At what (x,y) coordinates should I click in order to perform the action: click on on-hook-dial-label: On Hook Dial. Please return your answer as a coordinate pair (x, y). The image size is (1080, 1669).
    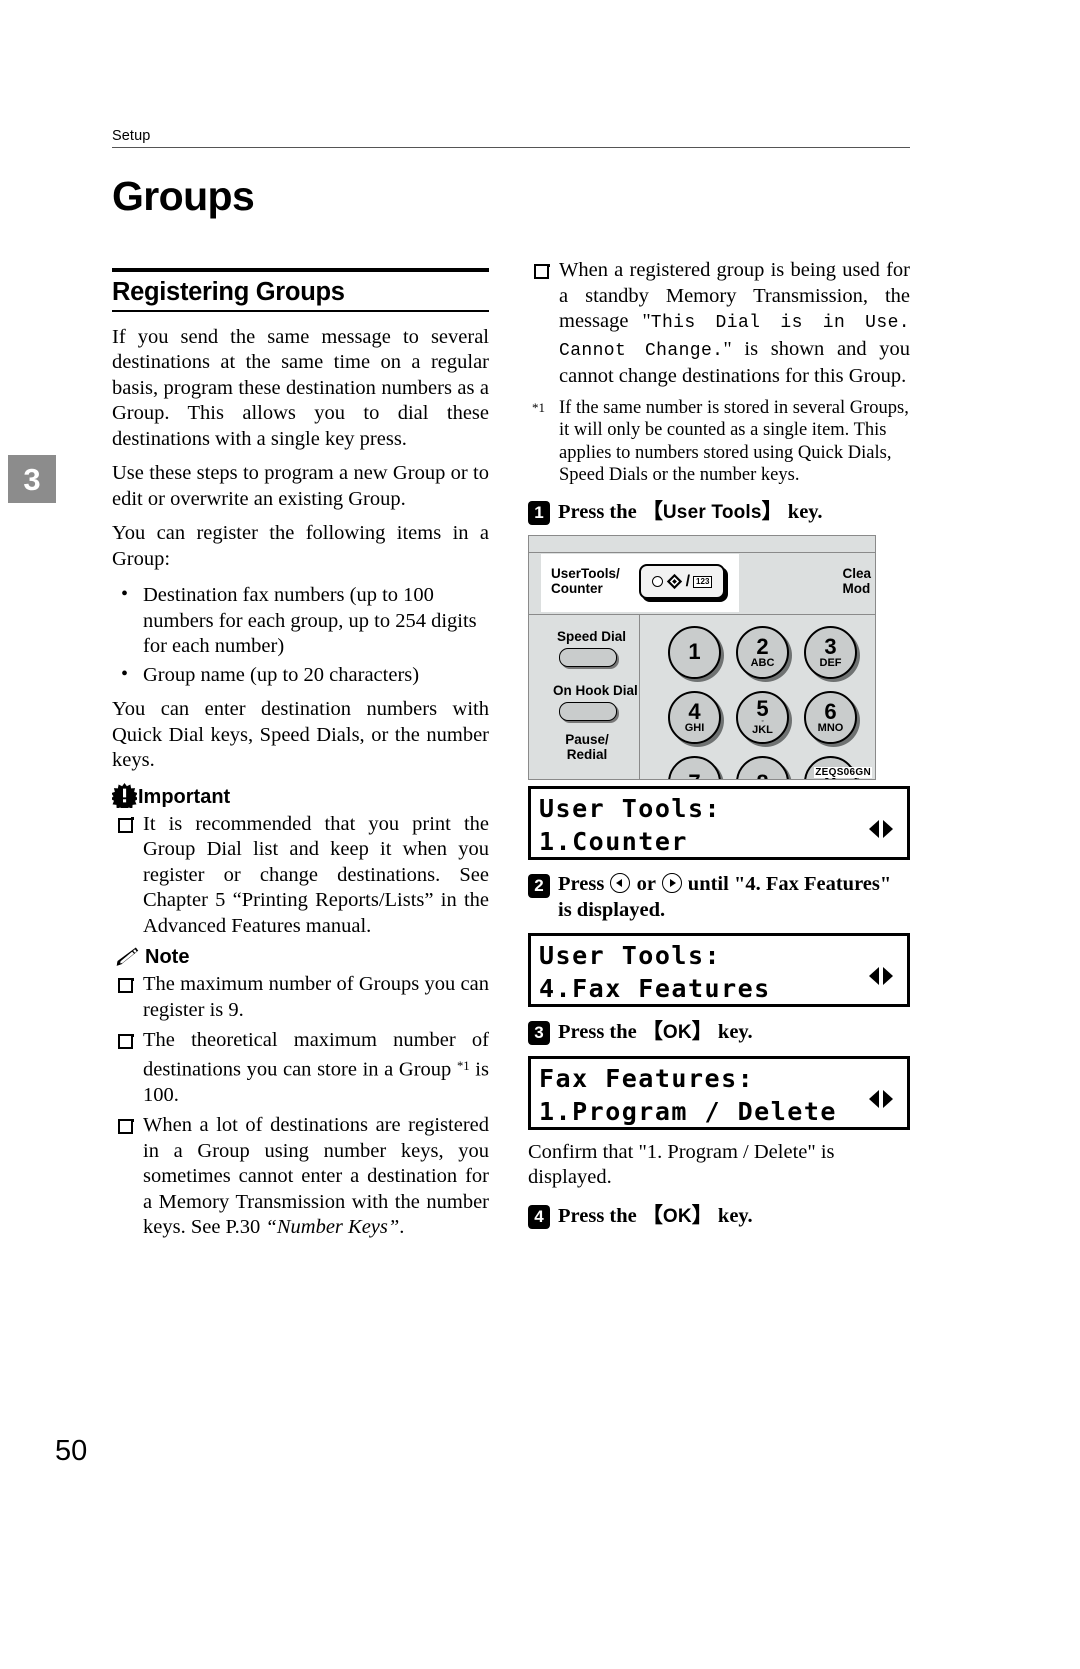
    Looking at the image, I should click on (595, 690).